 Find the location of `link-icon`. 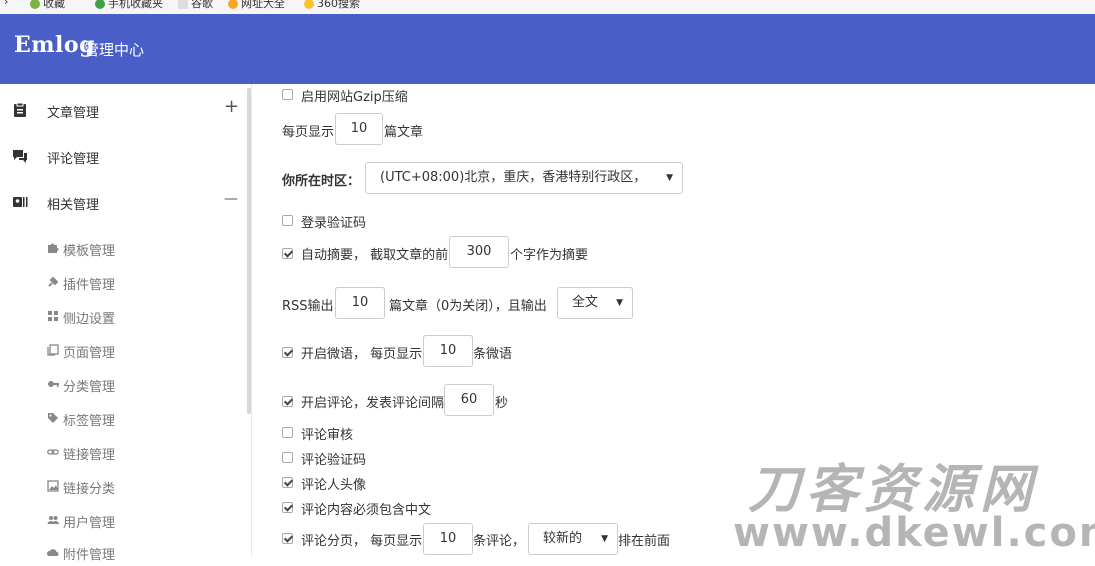

link-icon is located at coordinates (53, 452).